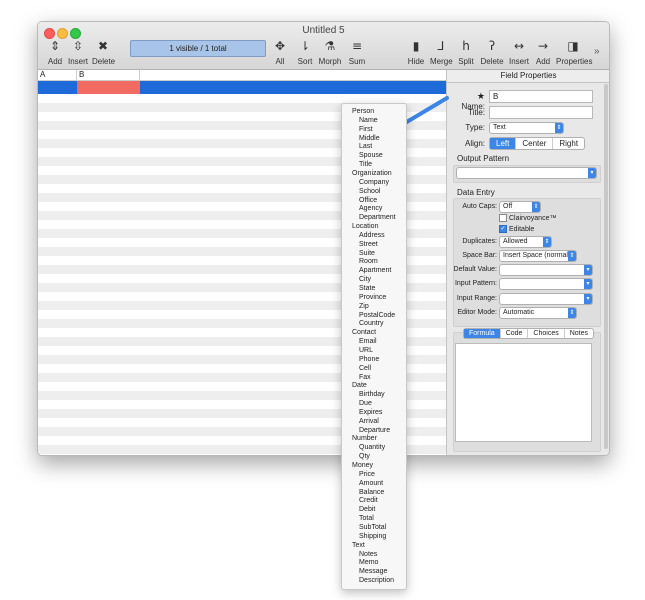 Image resolution: width=645 pixels, height=600 pixels. What do you see at coordinates (365, 227) in the screenshot?
I see `menu-group-header: Location` at bounding box center [365, 227].